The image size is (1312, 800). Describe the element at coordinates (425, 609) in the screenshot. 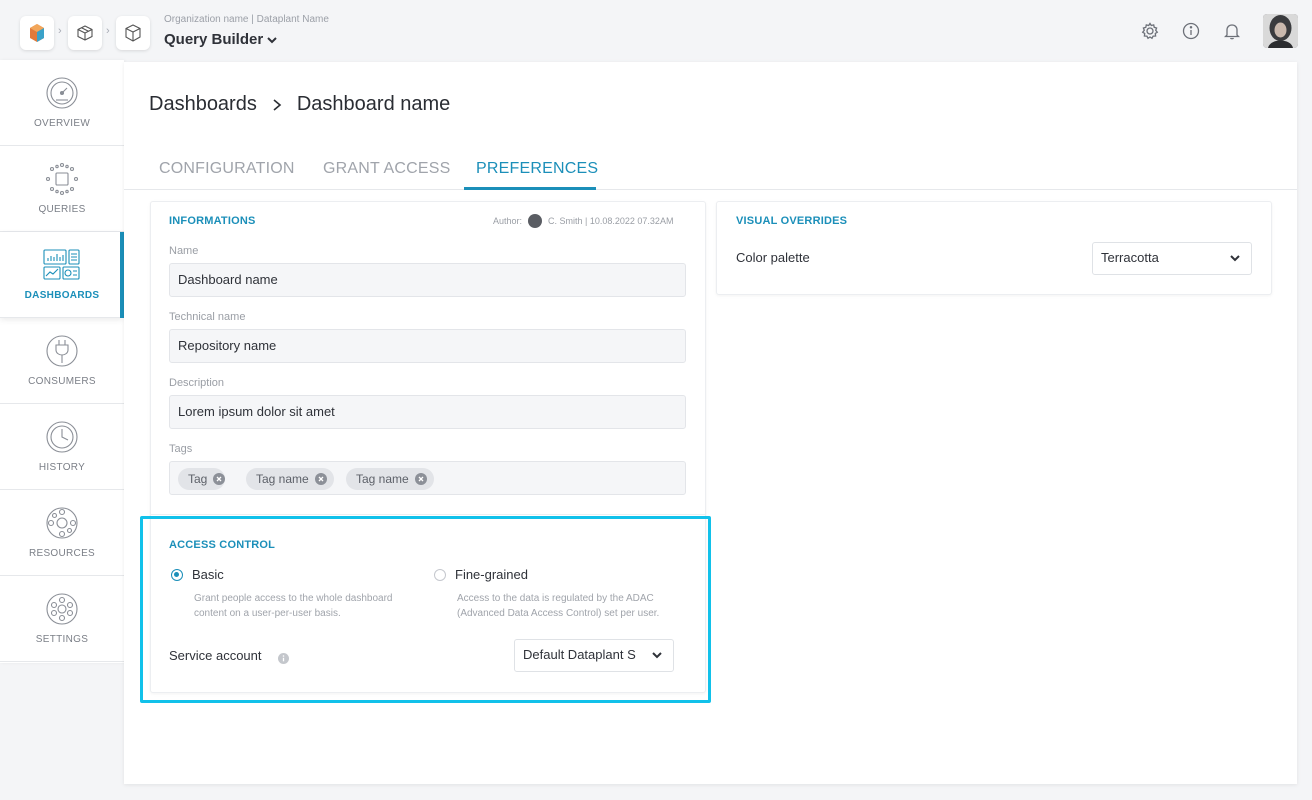

I see `access-control-highlight` at that location.